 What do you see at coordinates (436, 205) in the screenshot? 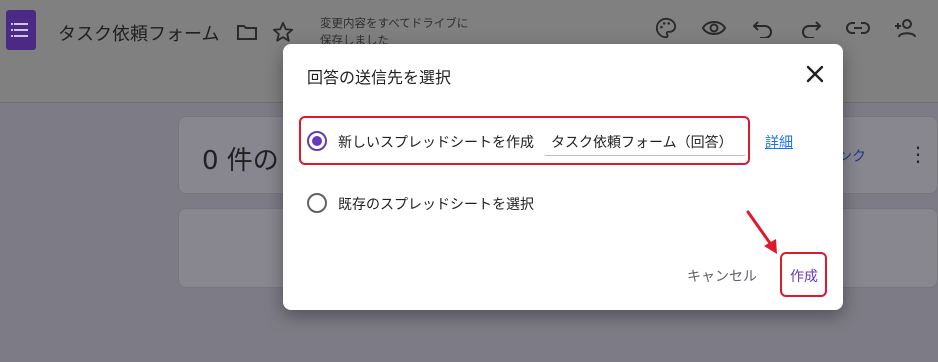
I see `option-label-existing-spreadsheet: 既存のスプレッドシートを選択` at bounding box center [436, 205].